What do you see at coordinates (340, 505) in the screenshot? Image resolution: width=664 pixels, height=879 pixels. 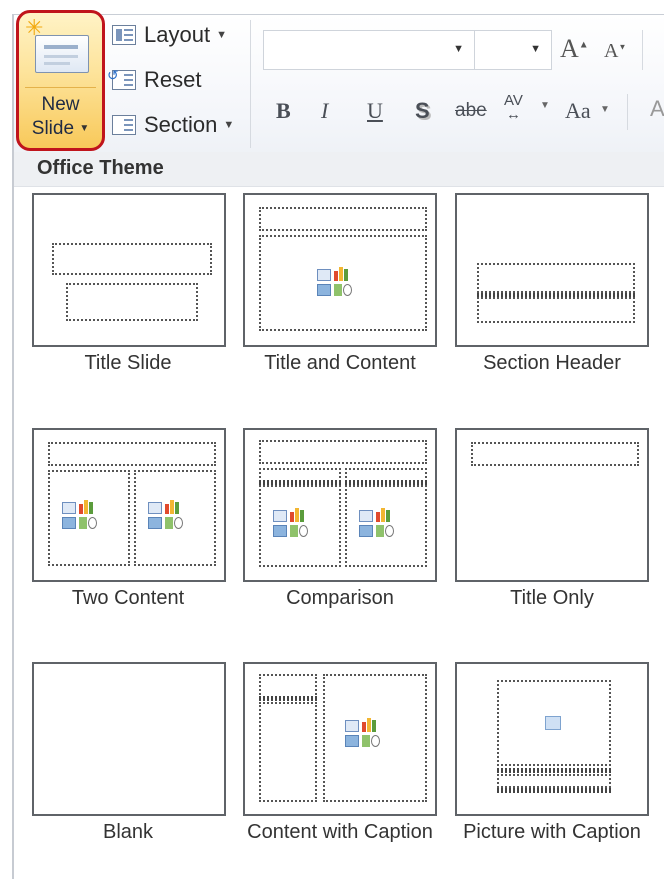 I see `layout-comparison` at bounding box center [340, 505].